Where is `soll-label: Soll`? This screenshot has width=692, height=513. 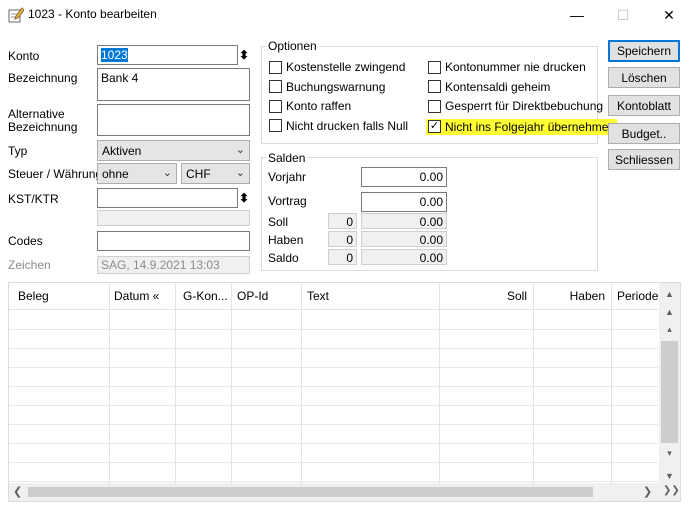
soll-label: Soll is located at coordinates (278, 222).